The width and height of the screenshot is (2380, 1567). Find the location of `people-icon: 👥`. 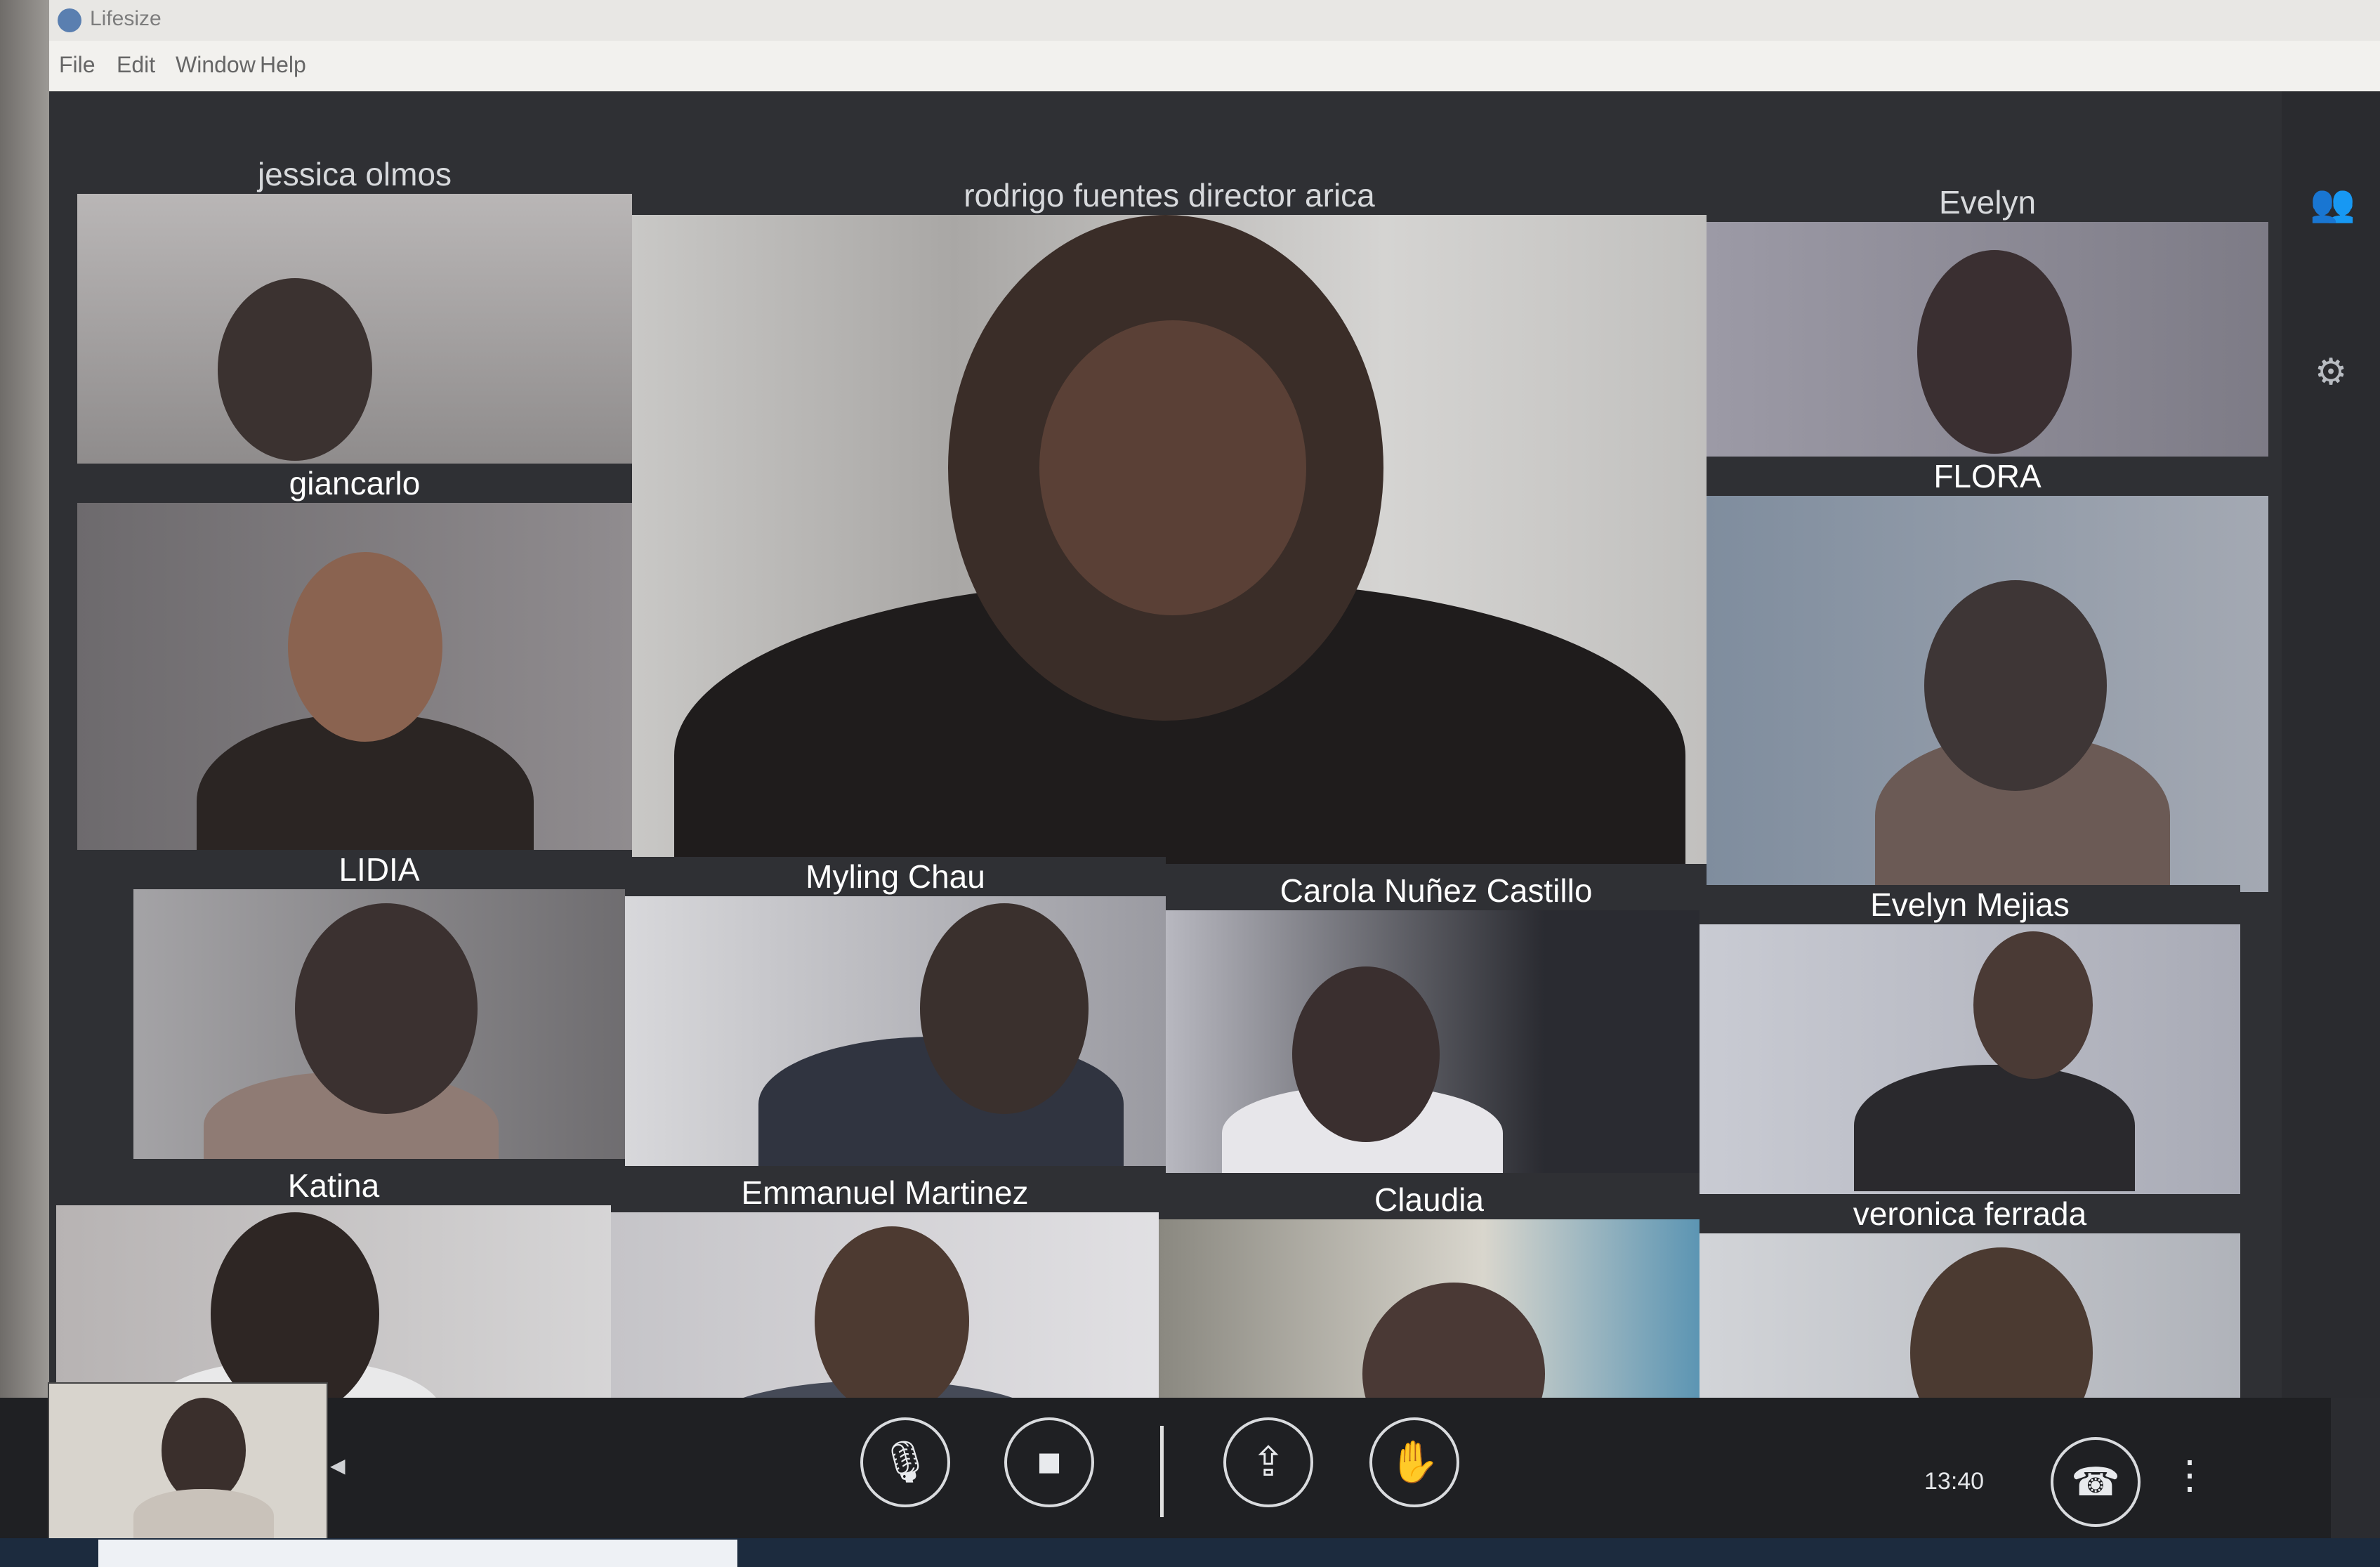

people-icon: 👥 is located at coordinates (2332, 204).